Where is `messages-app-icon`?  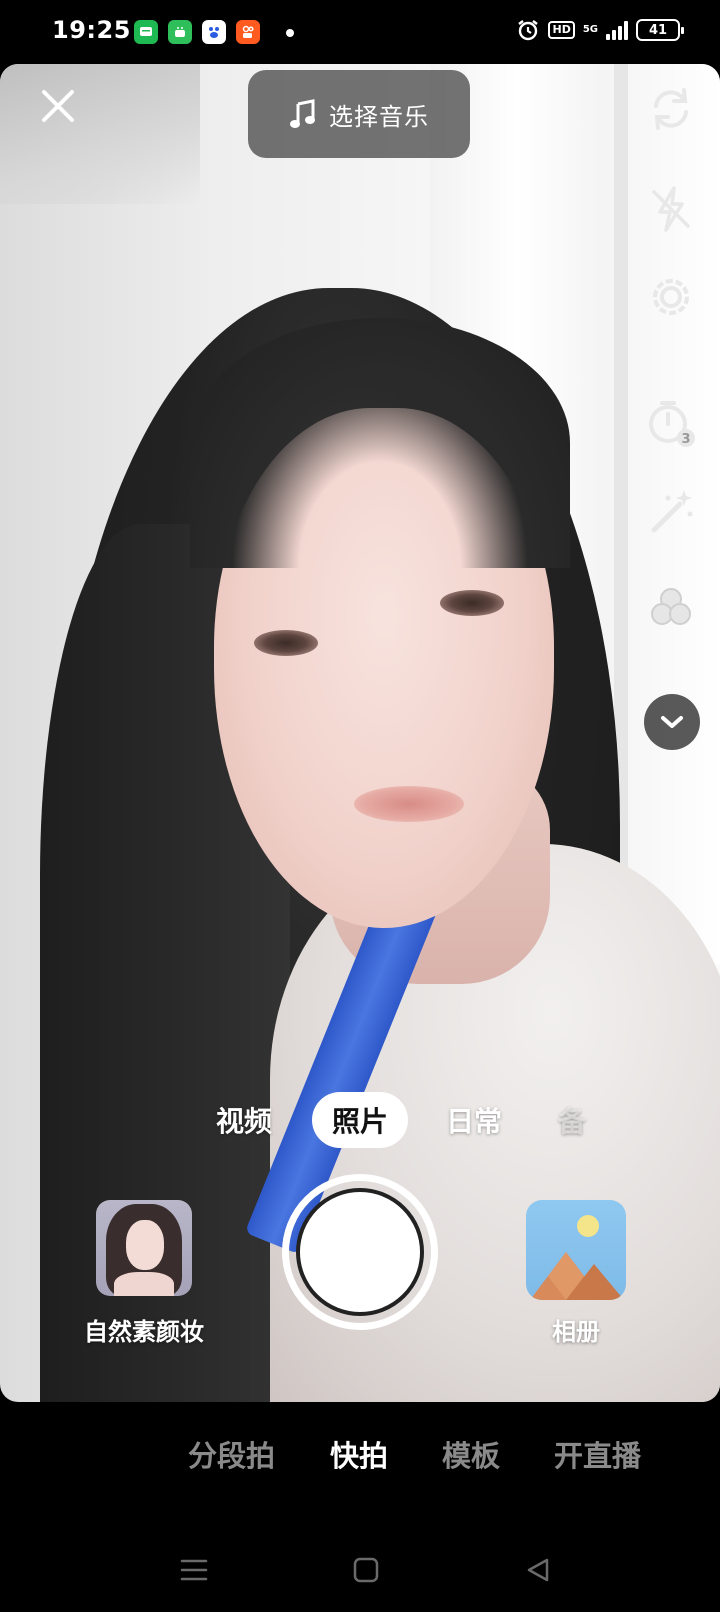 messages-app-icon is located at coordinates (146, 32).